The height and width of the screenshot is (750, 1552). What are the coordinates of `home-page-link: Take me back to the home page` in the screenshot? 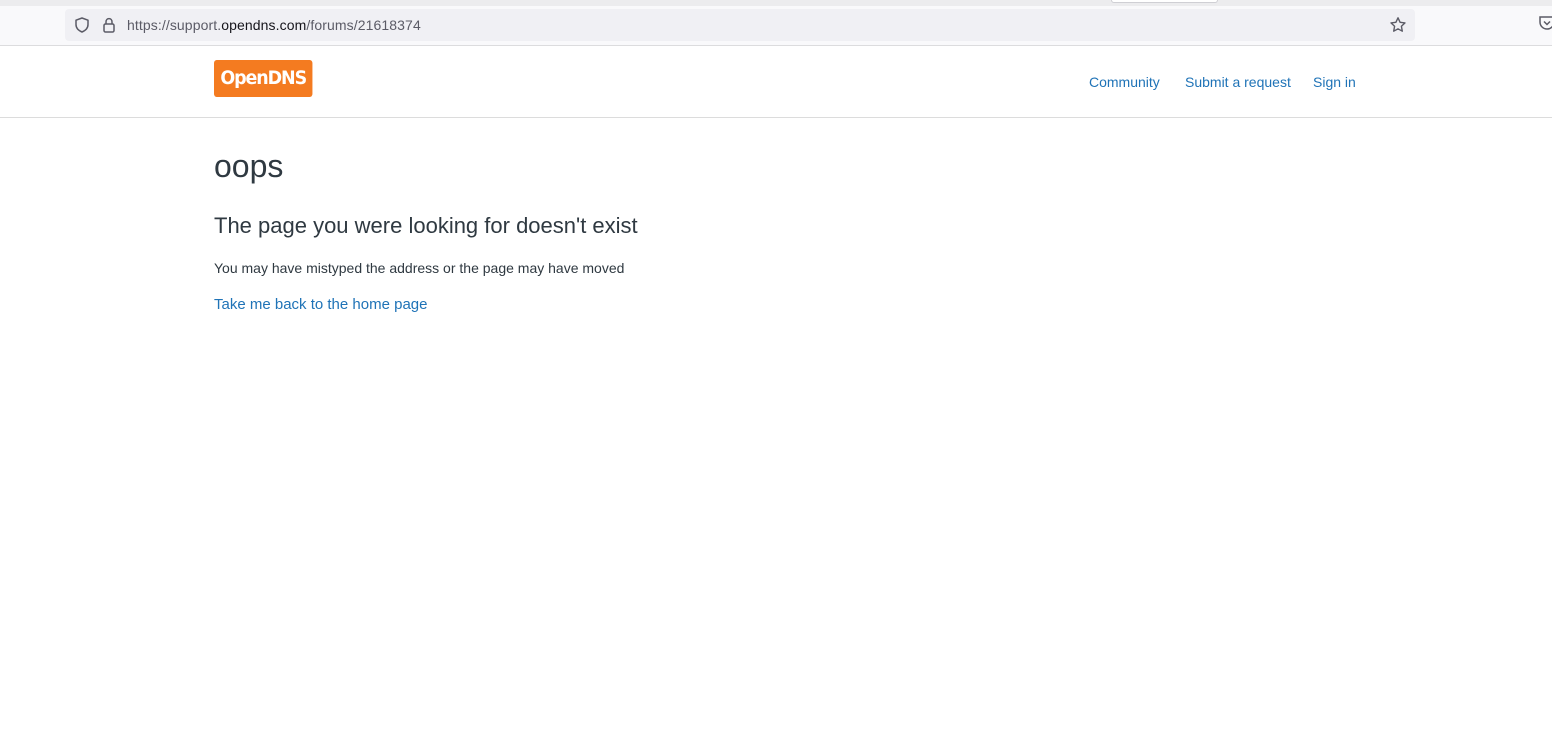 It's located at (320, 305).